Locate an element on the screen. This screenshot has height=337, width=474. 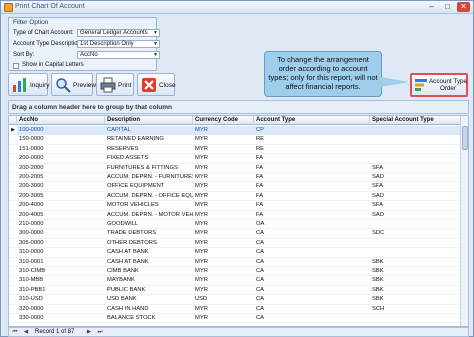
cell-description: CIMB BANK is located at coordinates (149, 271).